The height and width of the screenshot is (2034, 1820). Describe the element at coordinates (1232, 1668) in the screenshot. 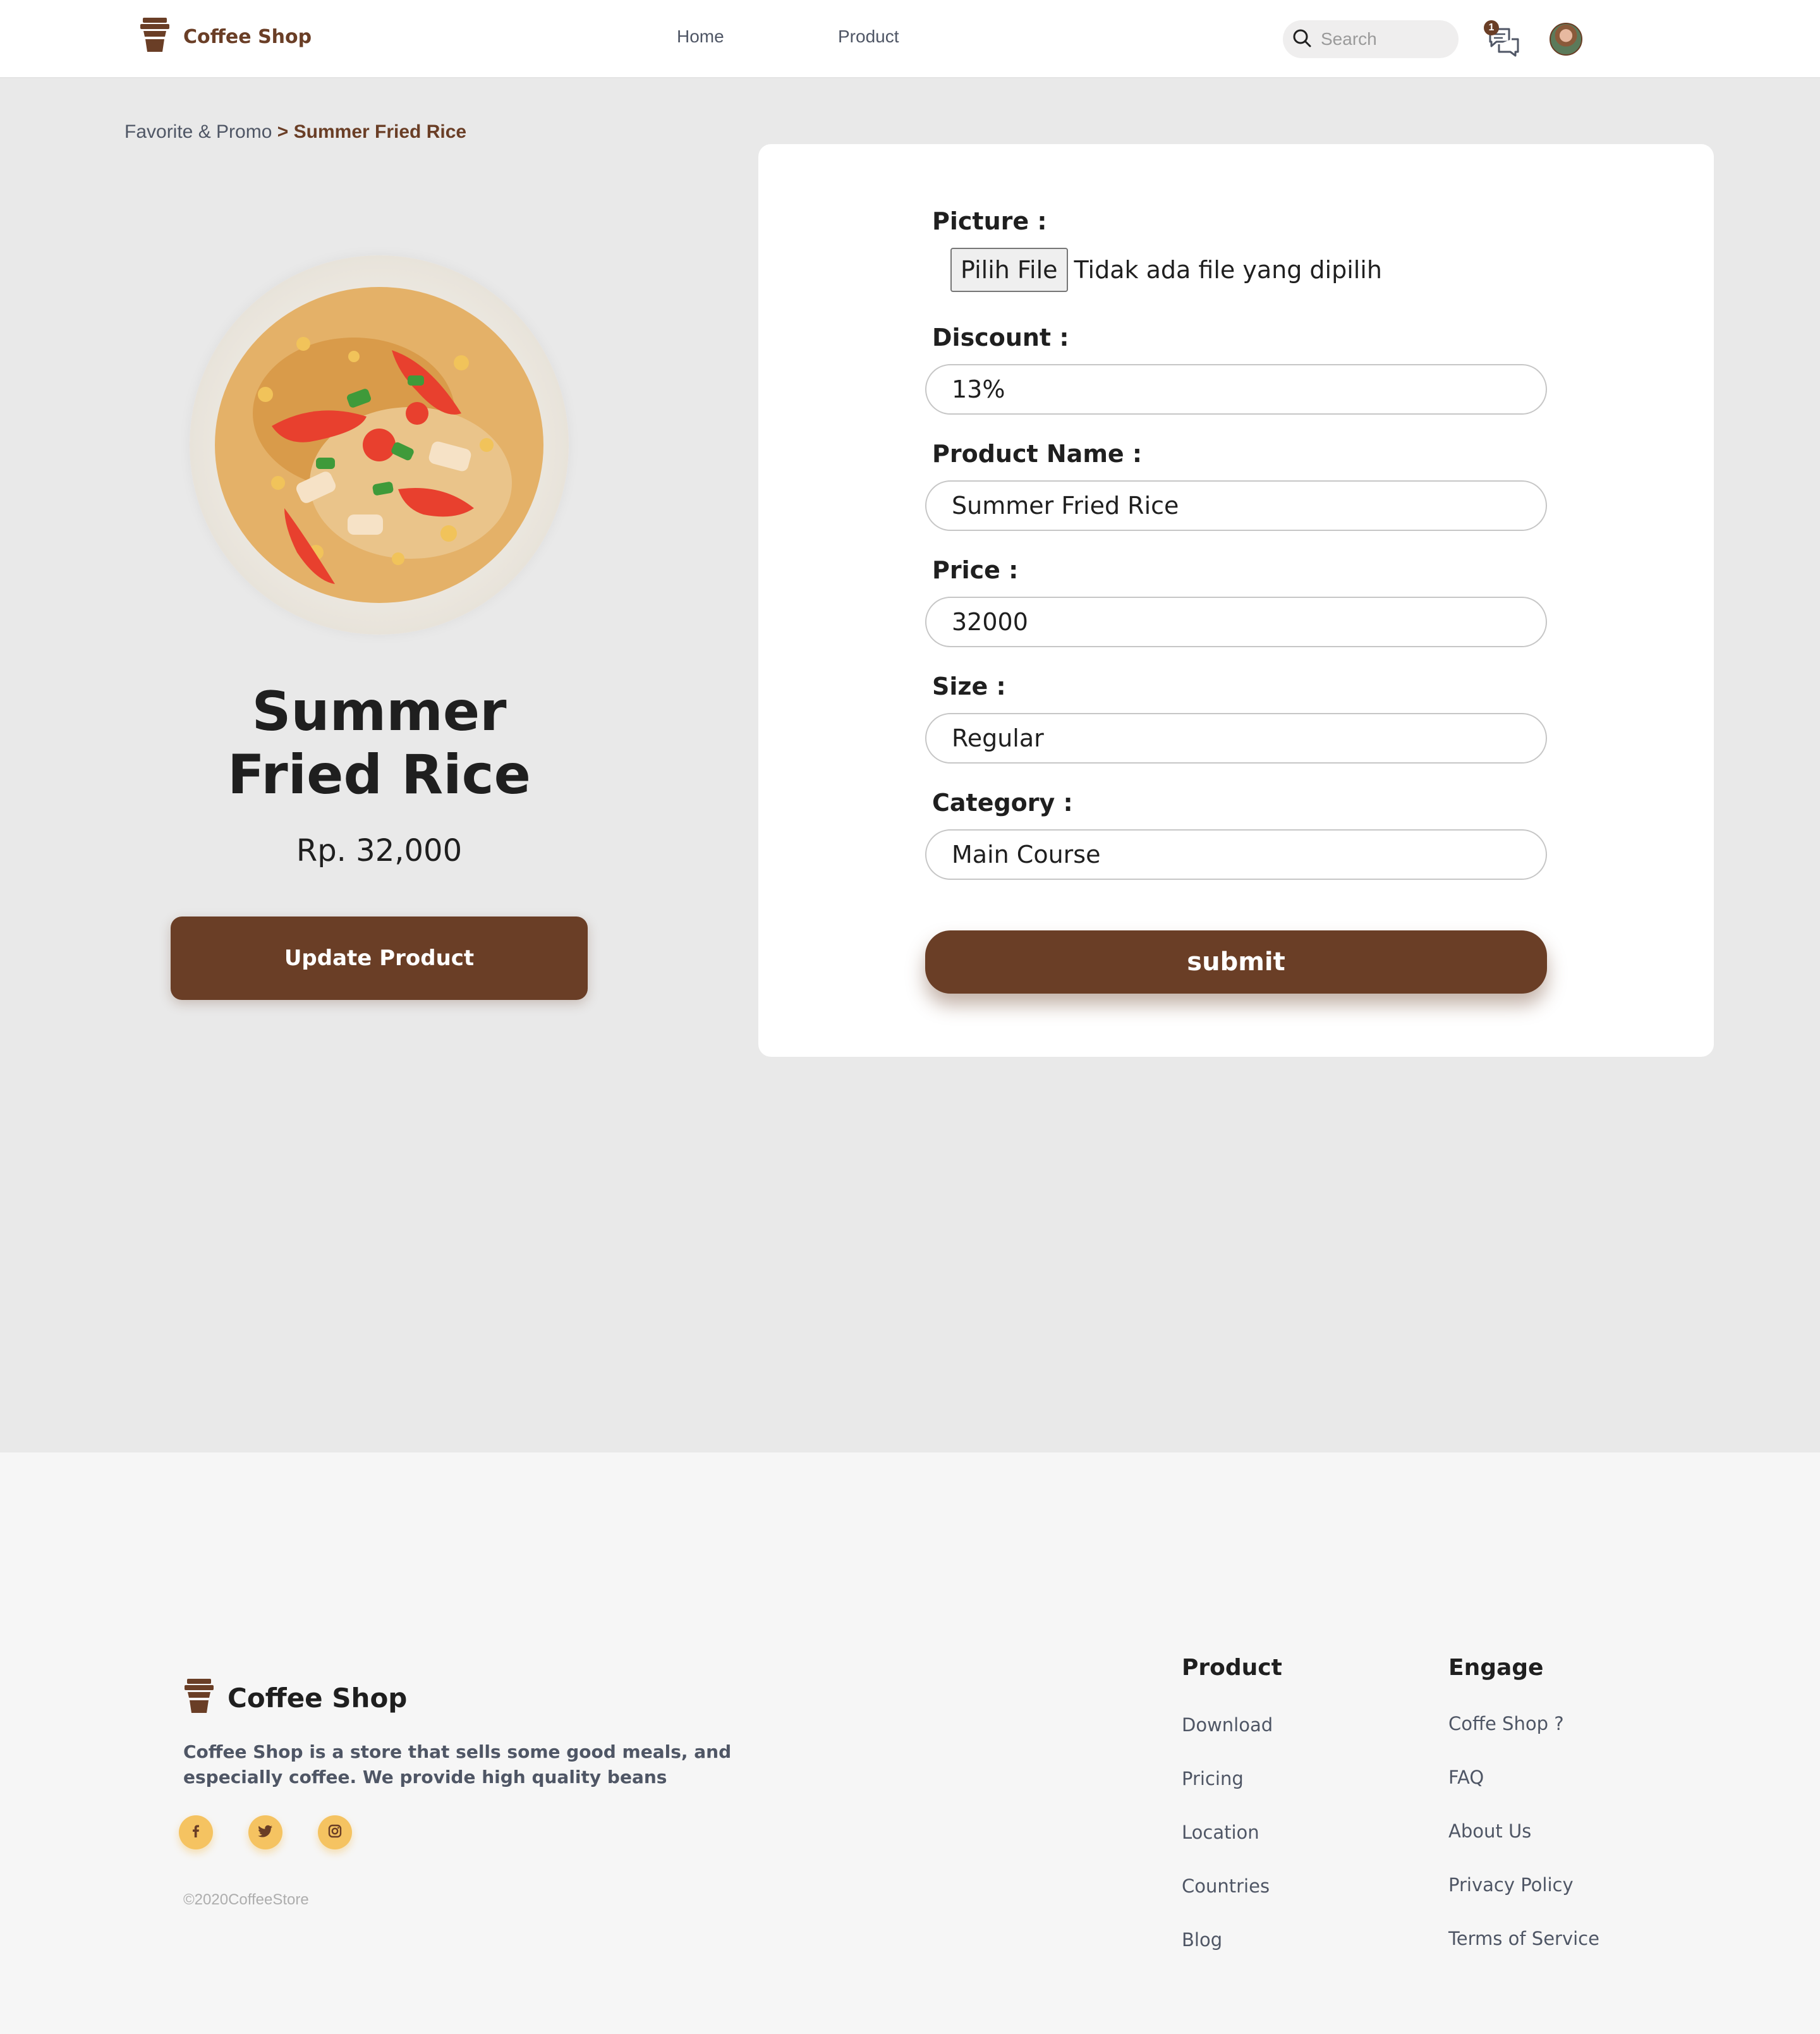

I see `footer-product-title: Product` at that location.